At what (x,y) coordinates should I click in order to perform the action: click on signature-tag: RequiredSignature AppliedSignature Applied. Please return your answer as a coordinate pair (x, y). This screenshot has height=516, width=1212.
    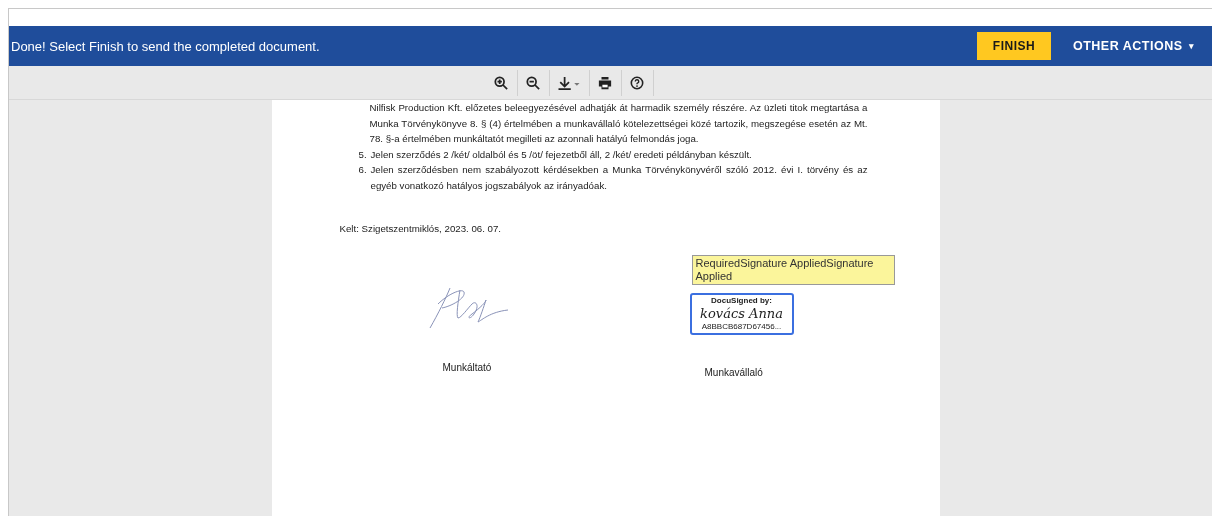
    Looking at the image, I should click on (793, 269).